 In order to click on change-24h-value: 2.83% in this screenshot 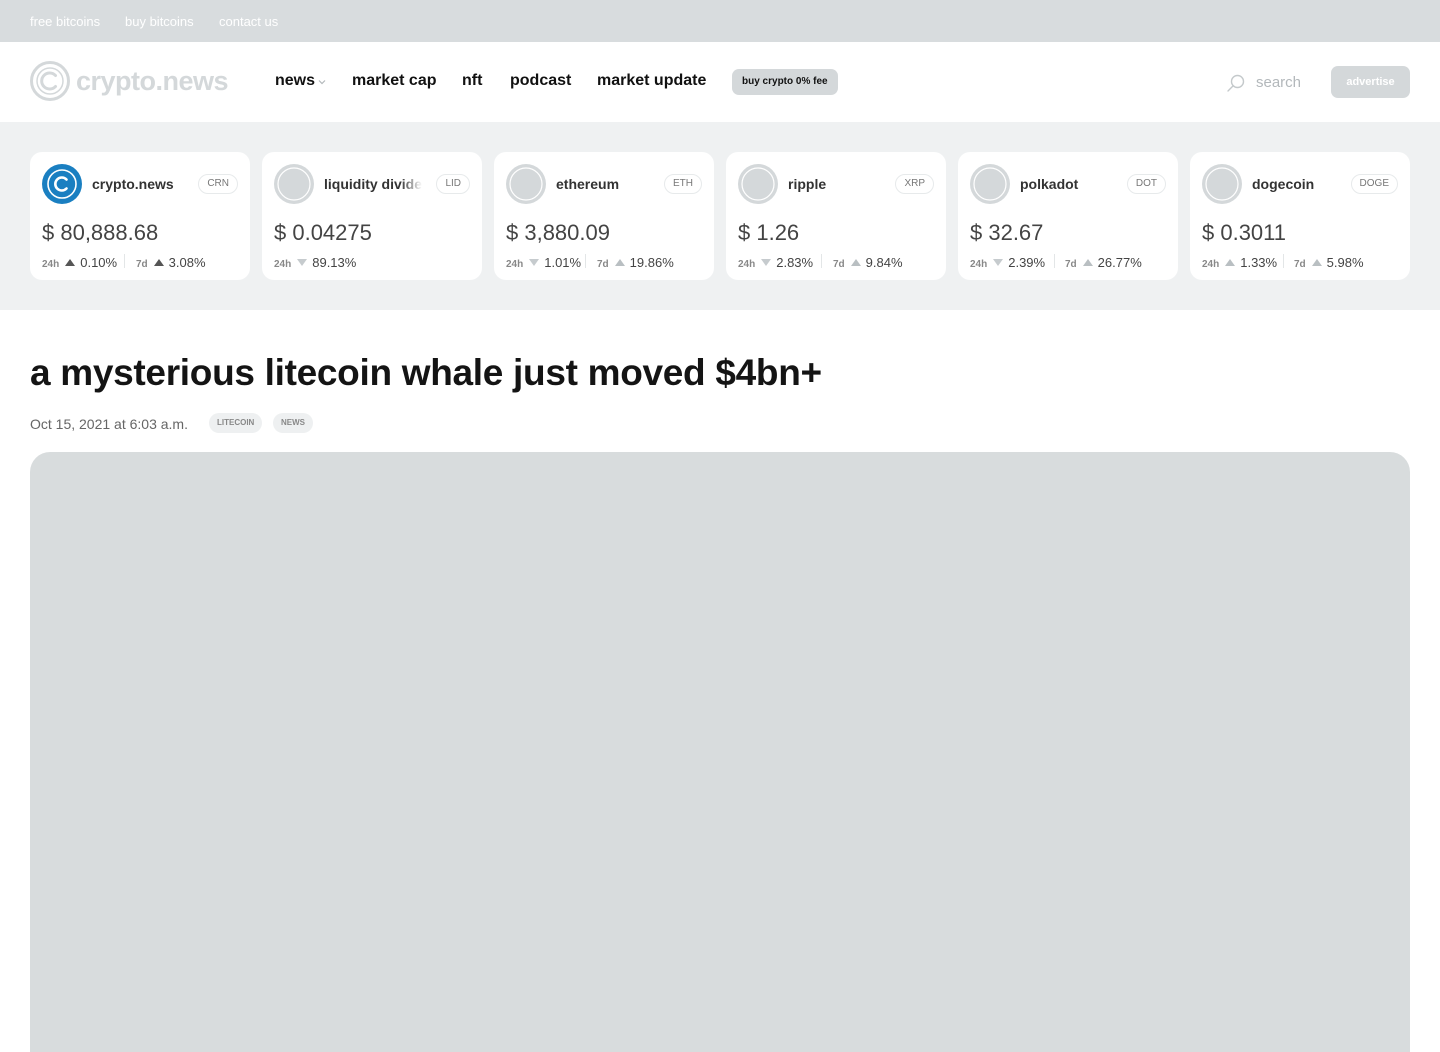, I will do `click(795, 262)`.